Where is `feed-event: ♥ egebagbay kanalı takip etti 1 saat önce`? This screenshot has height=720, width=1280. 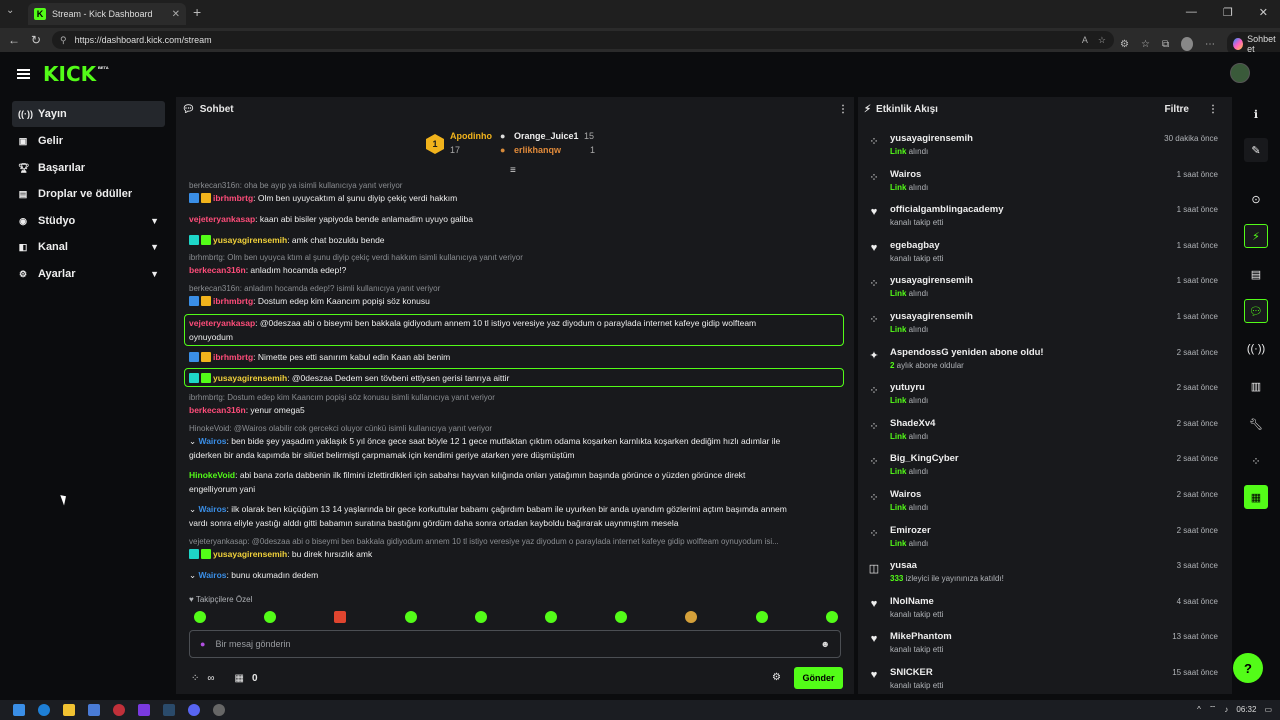
feed-event: ♥ egebagbay kanalı takip etti 1 saat önce is located at coordinates (1046, 255).